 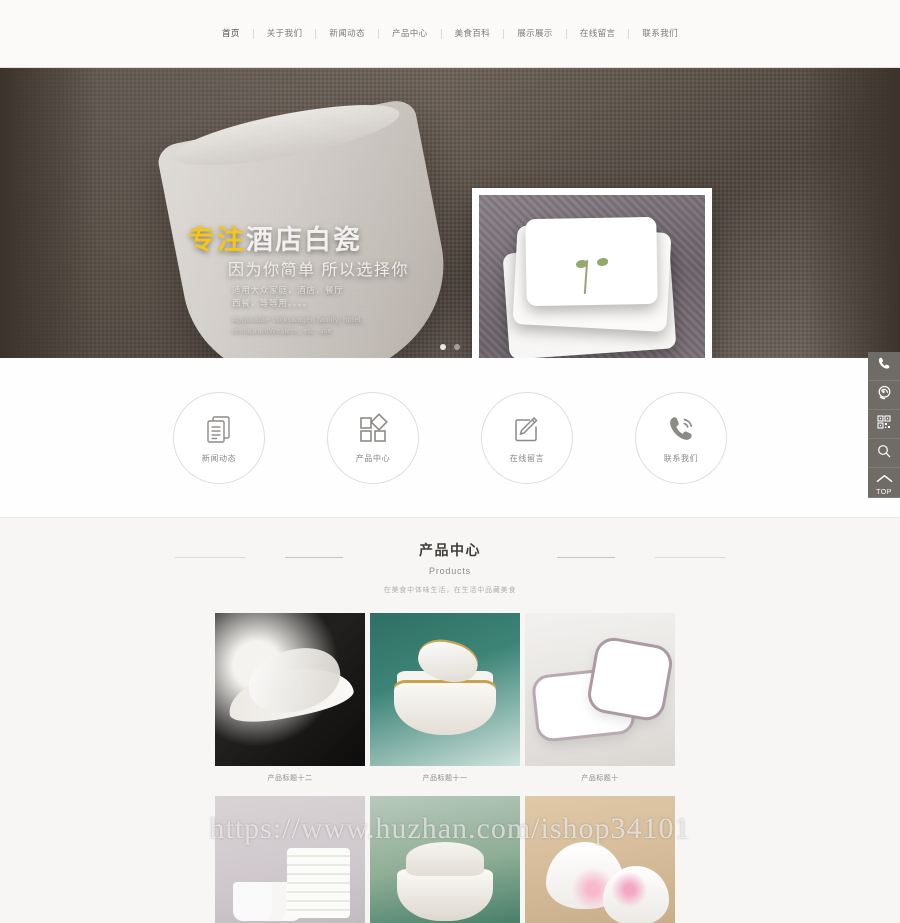 I want to click on rail-qrcode-button, so click(x=884, y=424).